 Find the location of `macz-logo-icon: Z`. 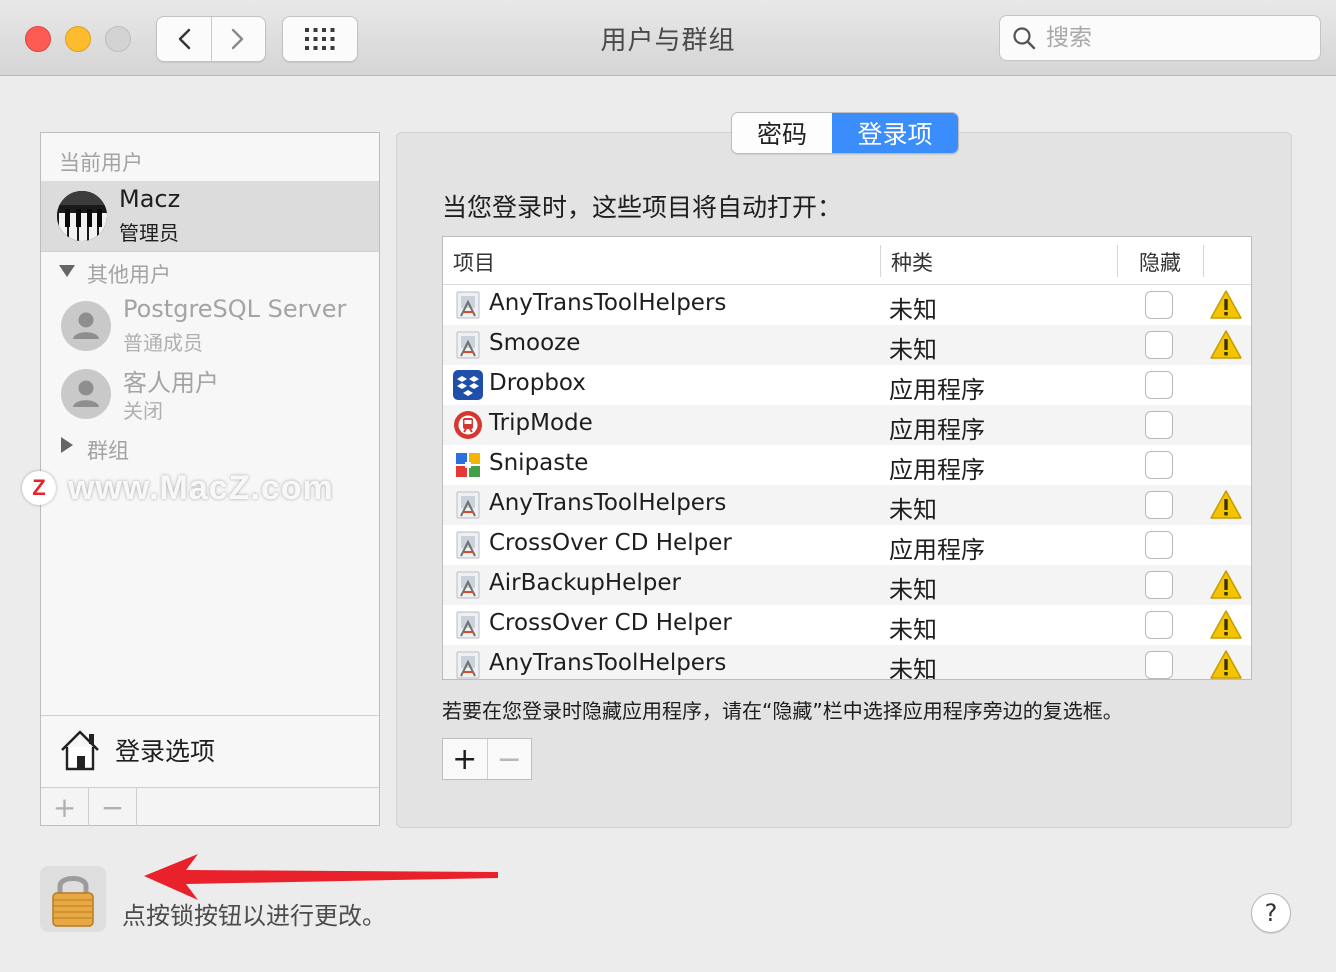

macz-logo-icon: Z is located at coordinates (39, 488).